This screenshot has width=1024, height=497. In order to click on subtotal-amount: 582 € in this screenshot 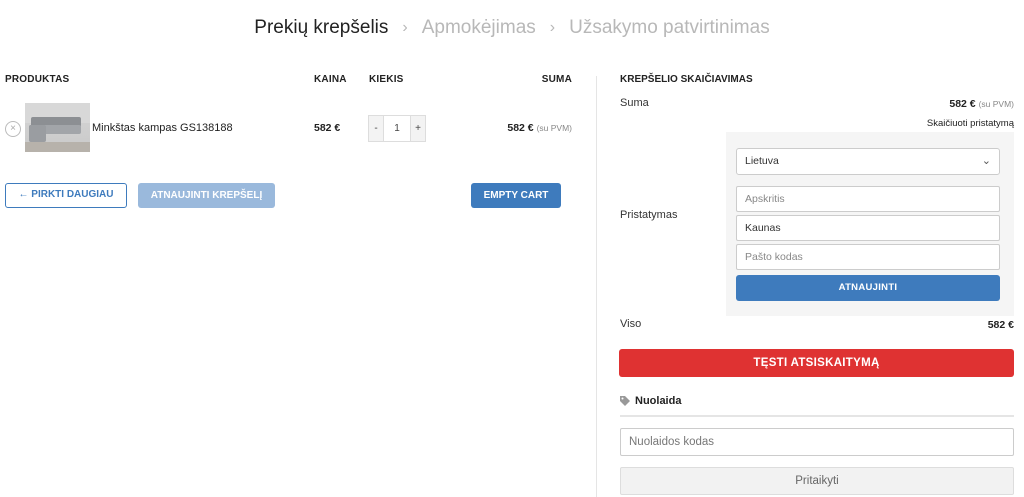, I will do `click(962, 104)`.